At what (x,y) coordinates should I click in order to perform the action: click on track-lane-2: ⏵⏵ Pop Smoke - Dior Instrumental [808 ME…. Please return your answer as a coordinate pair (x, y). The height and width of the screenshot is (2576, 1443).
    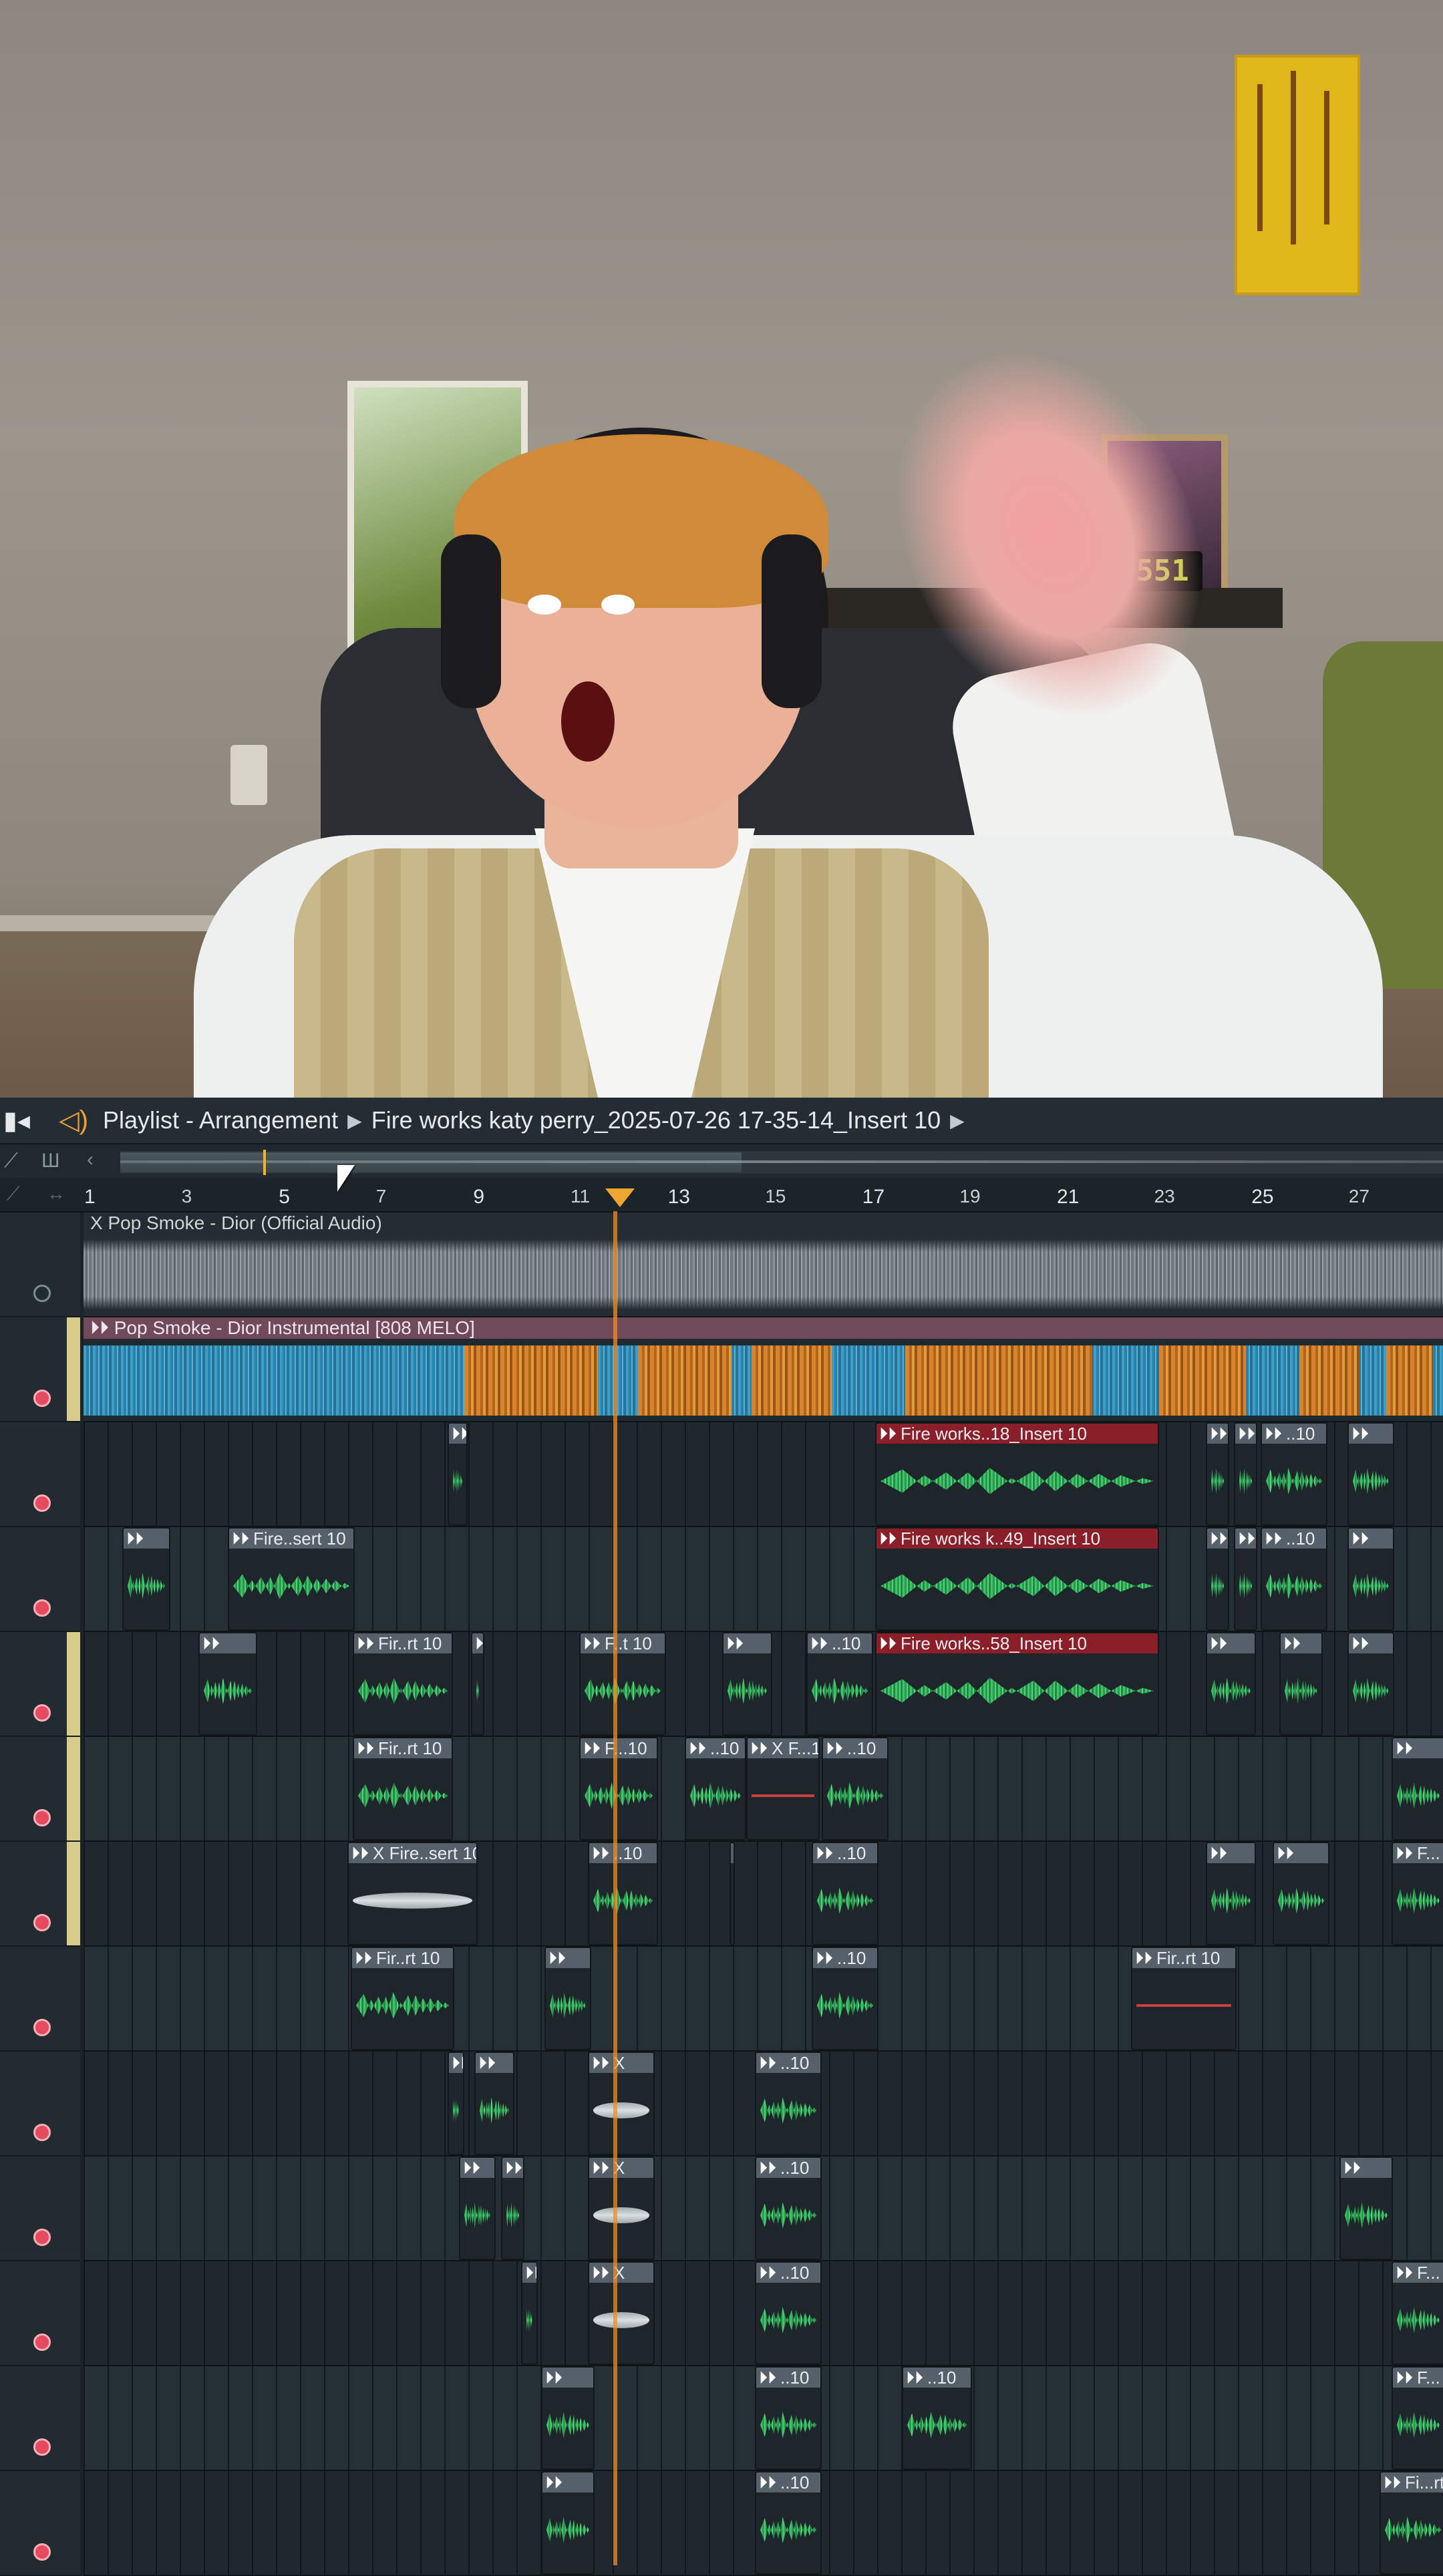
    Looking at the image, I should click on (763, 1369).